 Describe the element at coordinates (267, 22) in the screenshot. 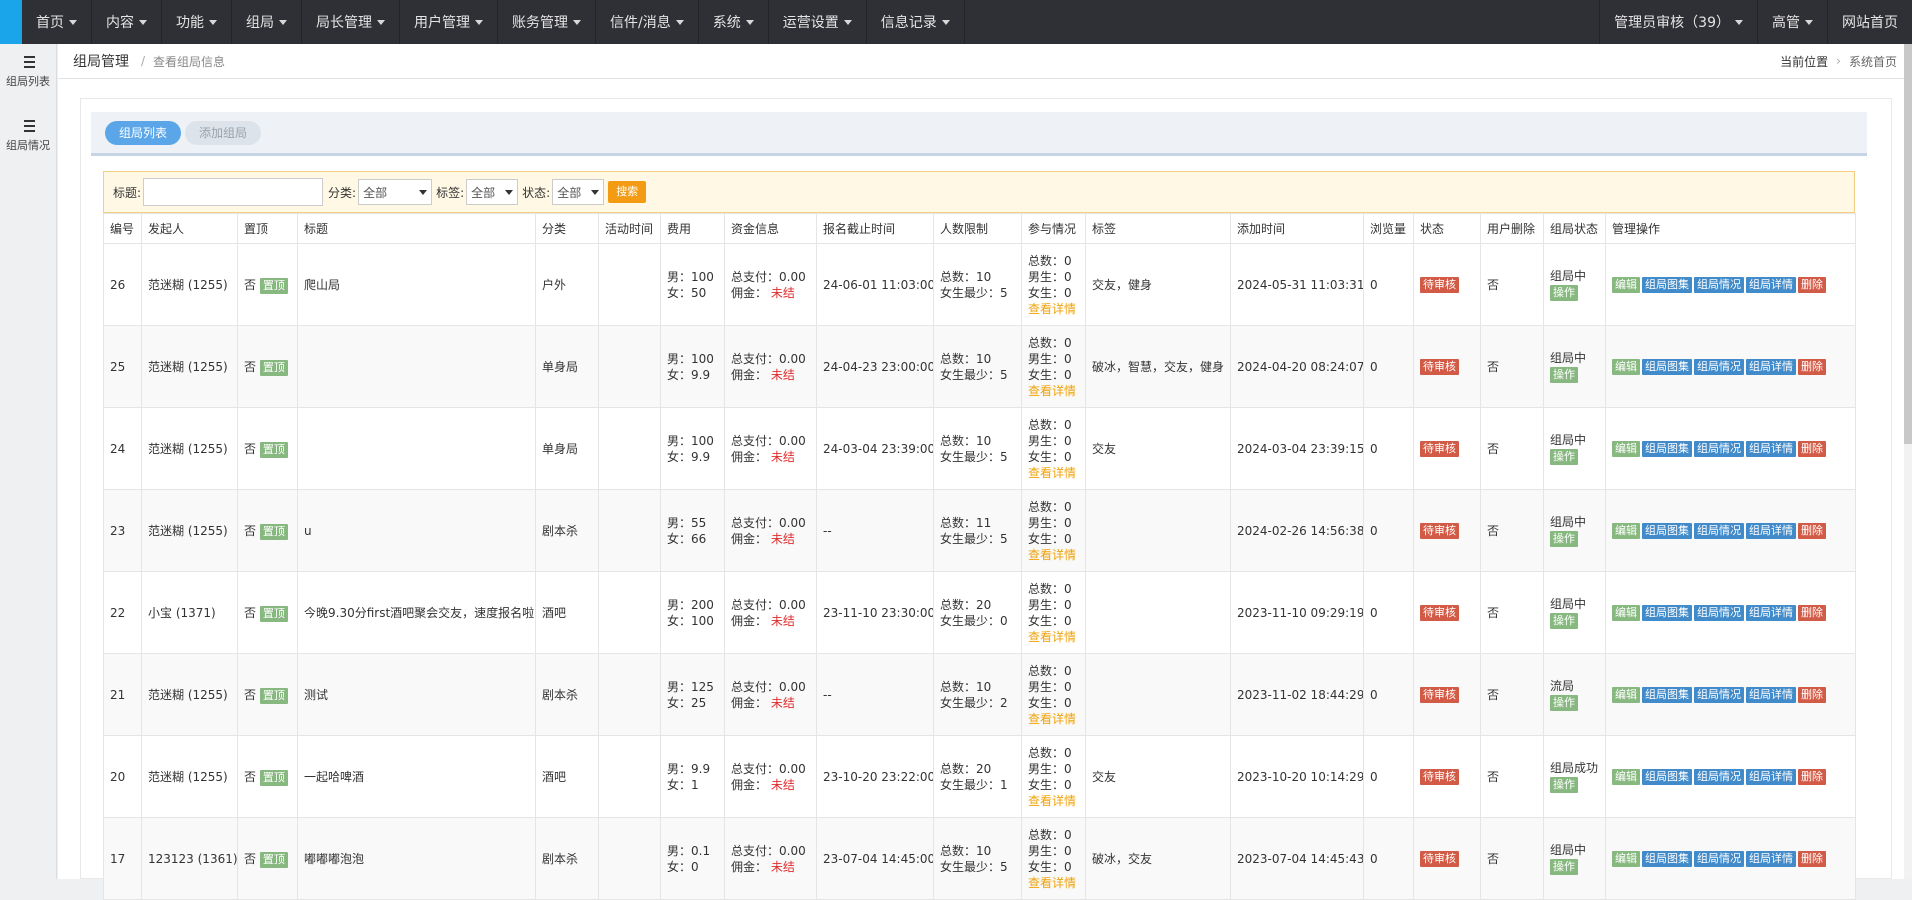

I see `nav-item-3: 组局` at that location.